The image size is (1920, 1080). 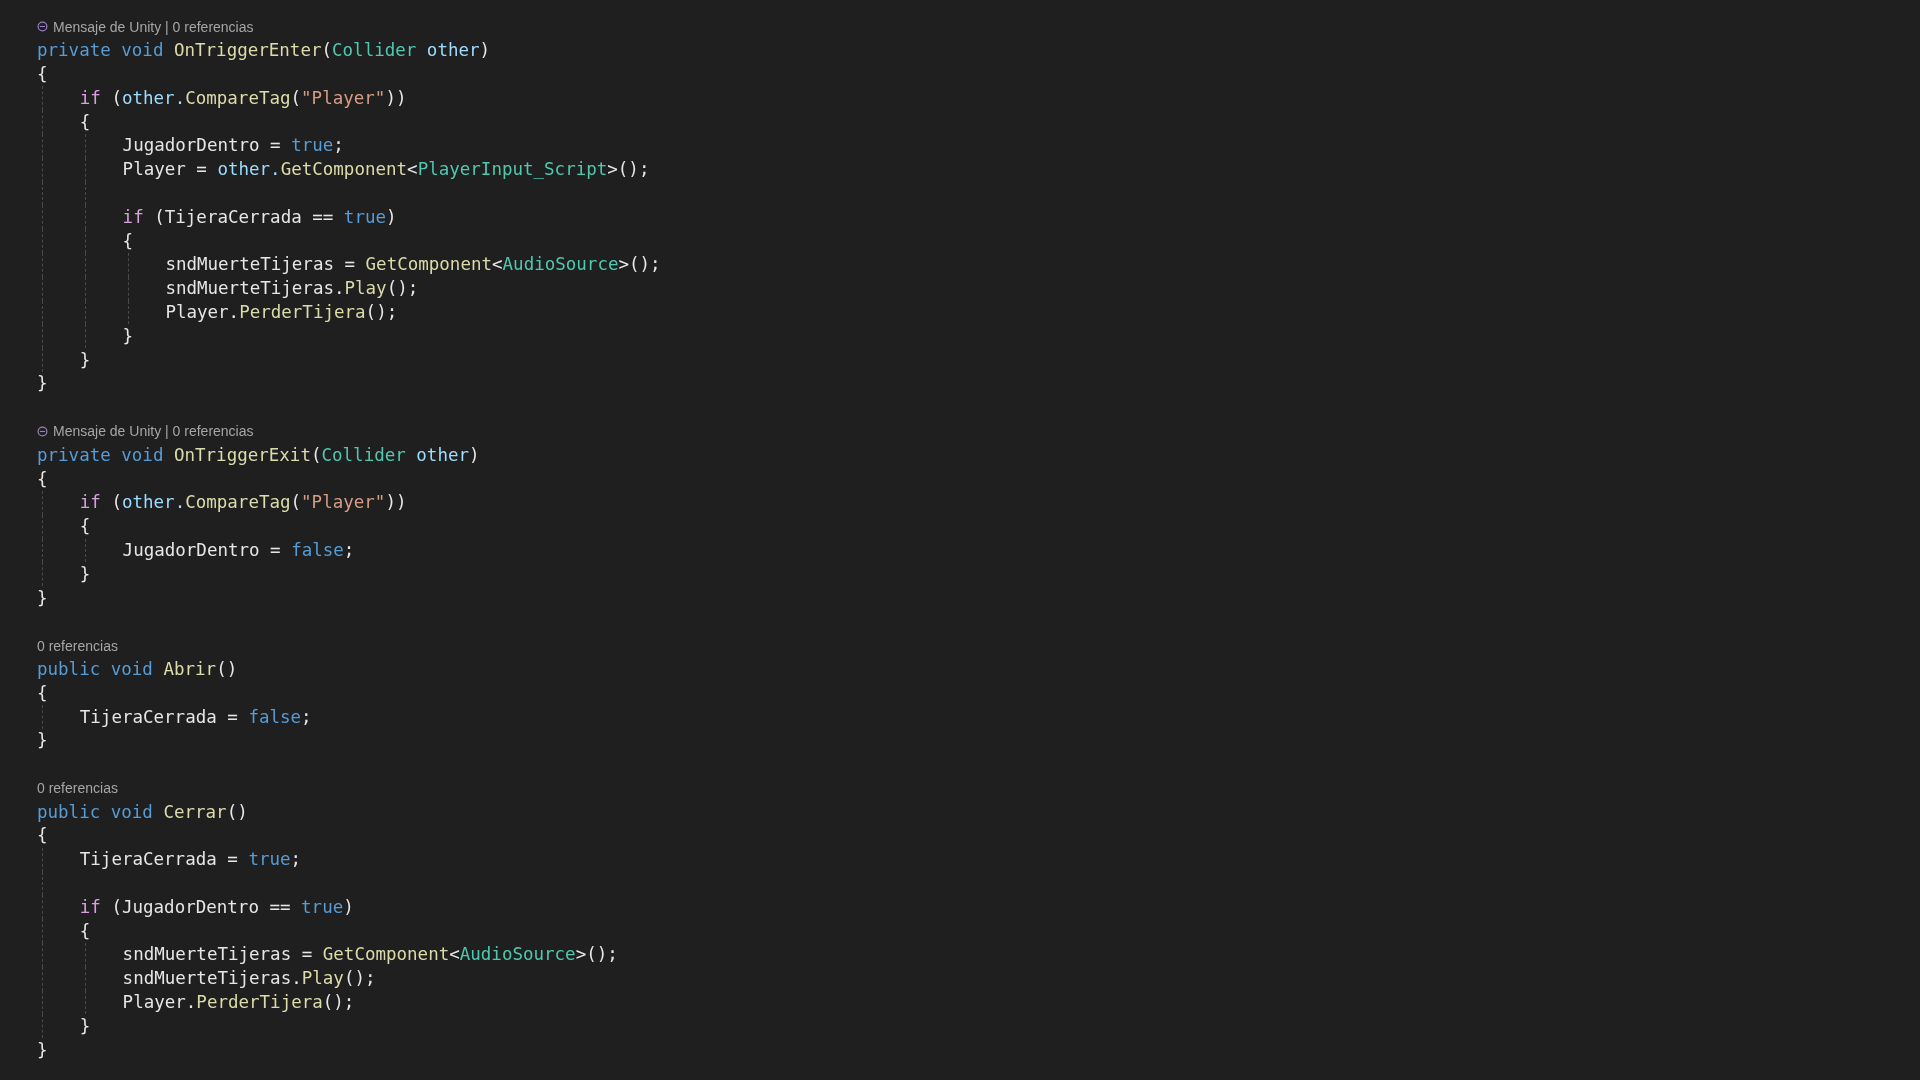 What do you see at coordinates (259, 217) in the screenshot?
I see `code-line: if (TijeraCerrada == true)` at bounding box center [259, 217].